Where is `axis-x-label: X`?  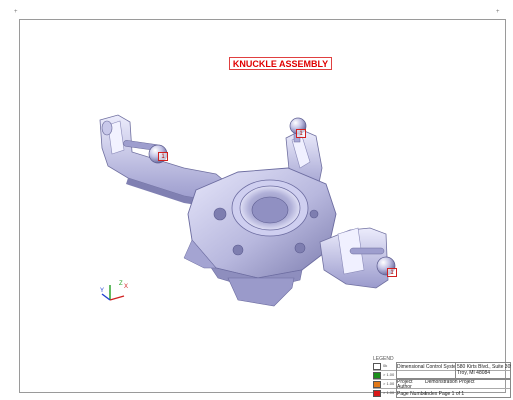
axis-x-label: X is located at coordinates (126, 287).